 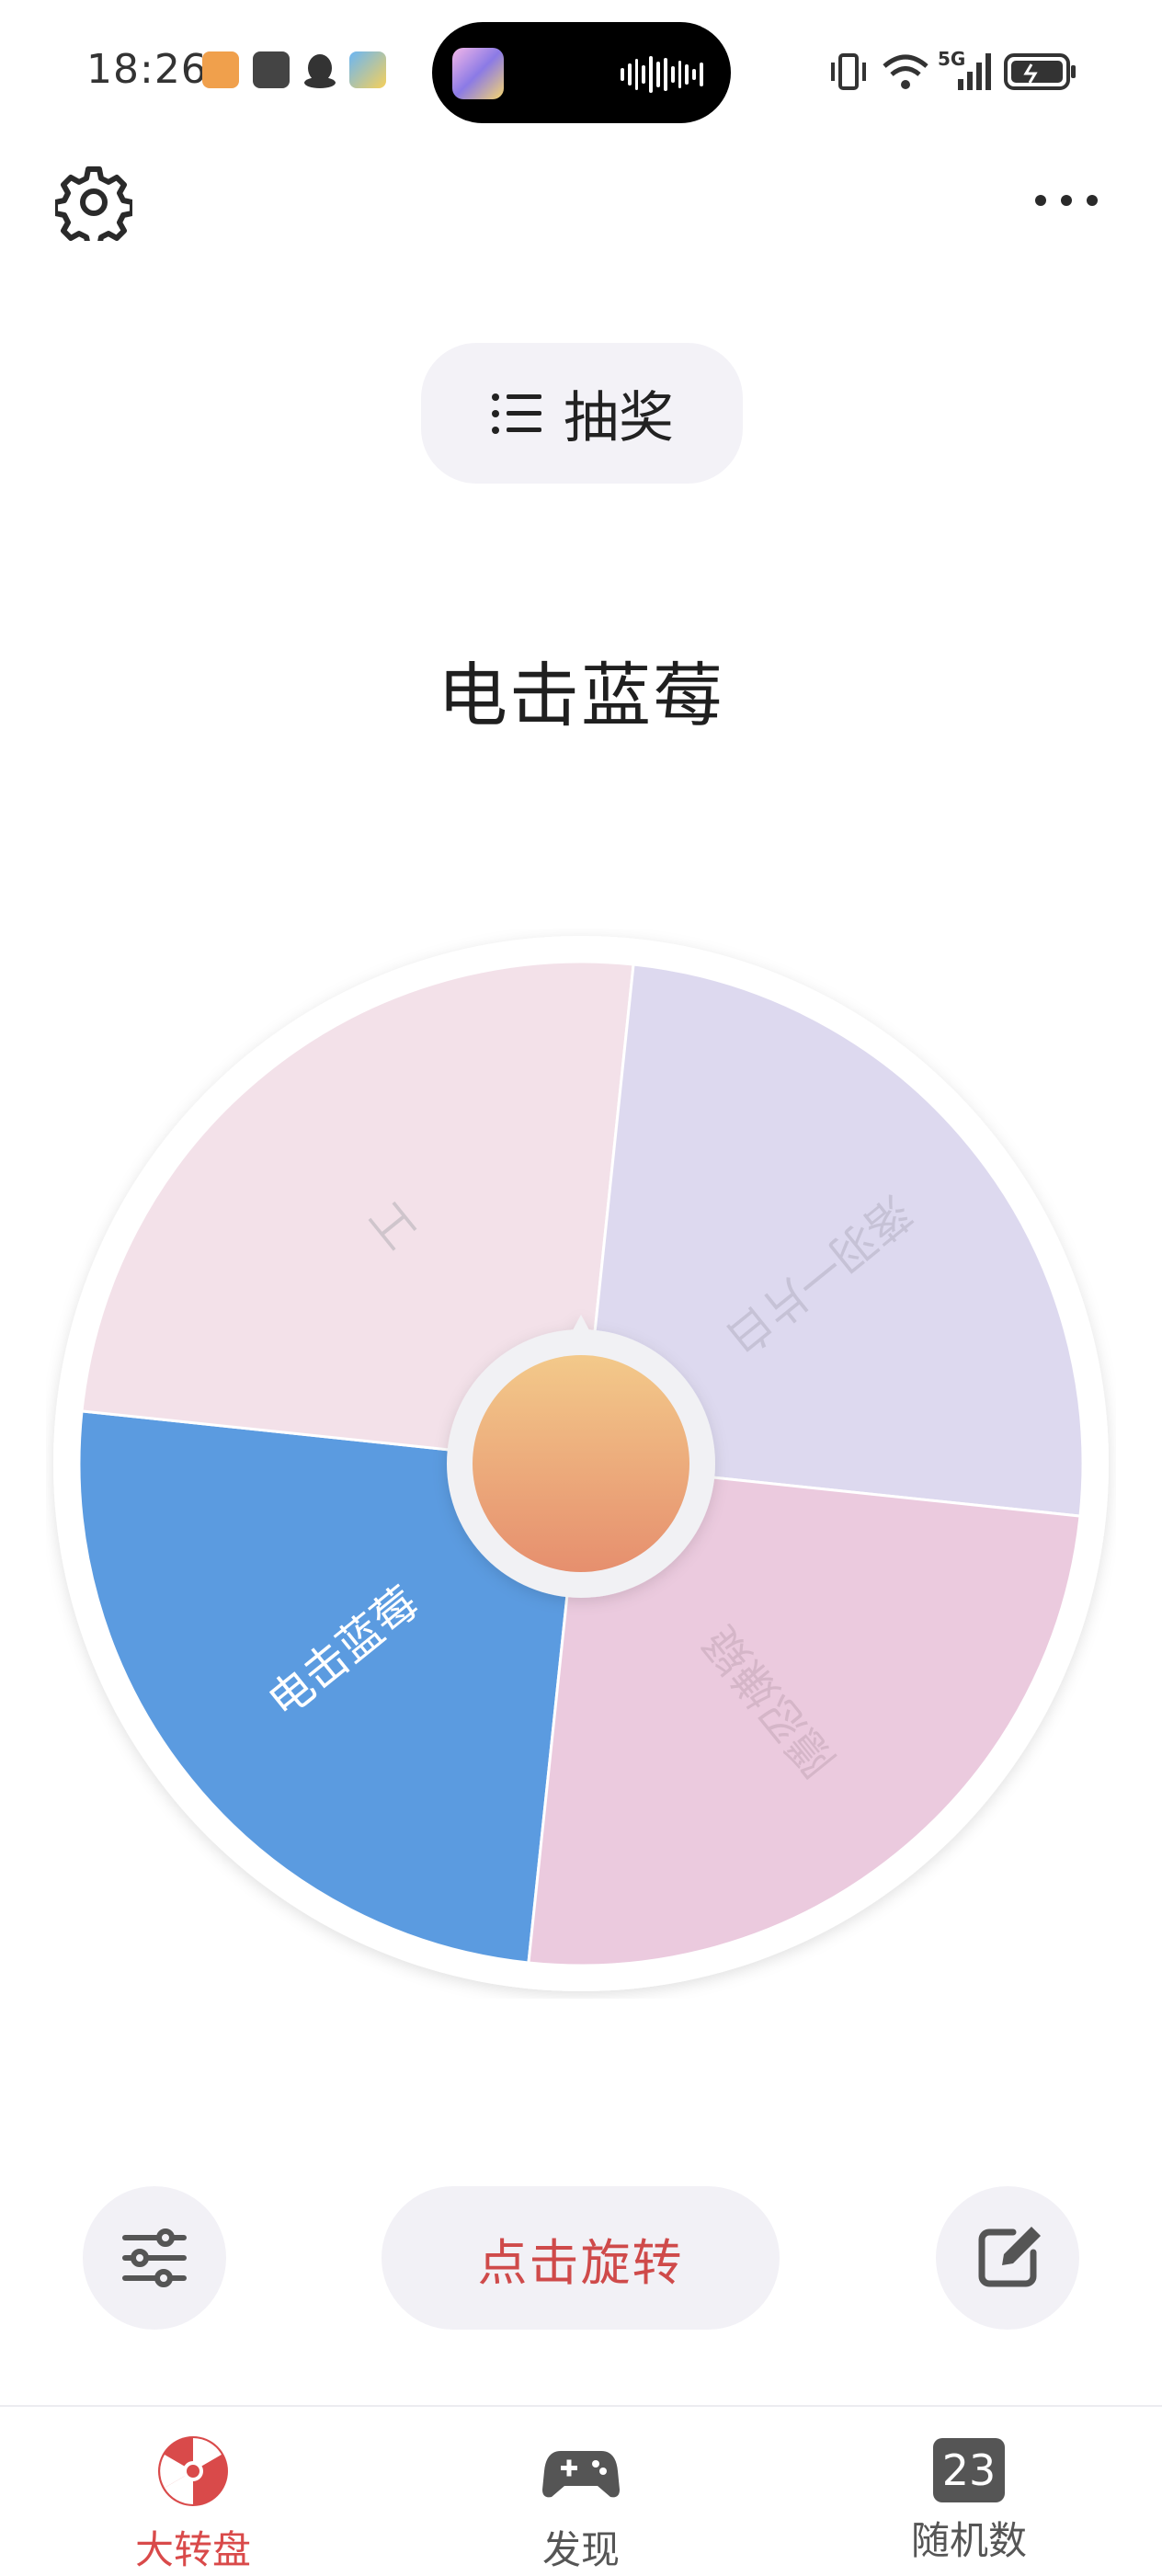 What do you see at coordinates (969, 2470) in the screenshot?
I see `number-23-icon: 23` at bounding box center [969, 2470].